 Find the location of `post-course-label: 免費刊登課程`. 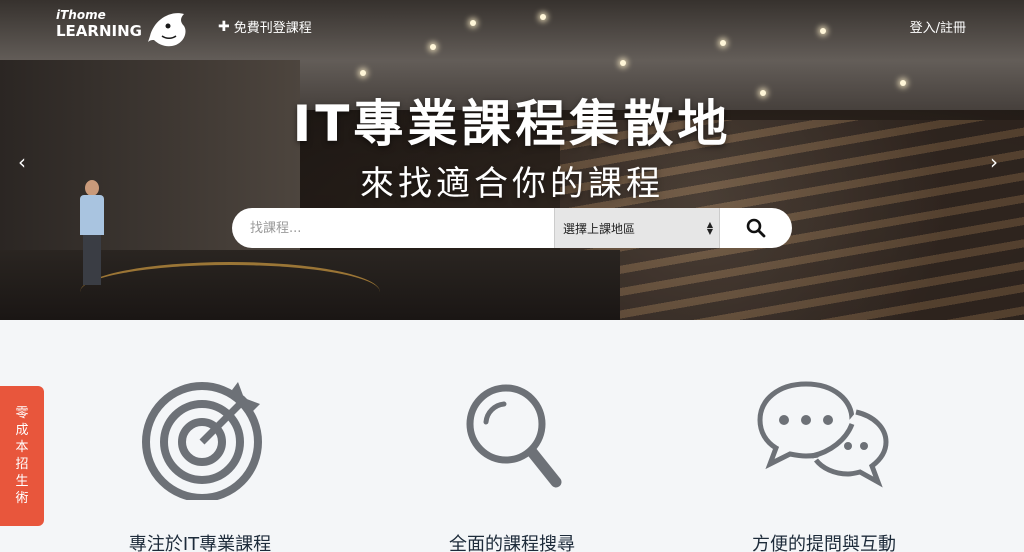

post-course-label: 免費刊登課程 is located at coordinates (272, 28).